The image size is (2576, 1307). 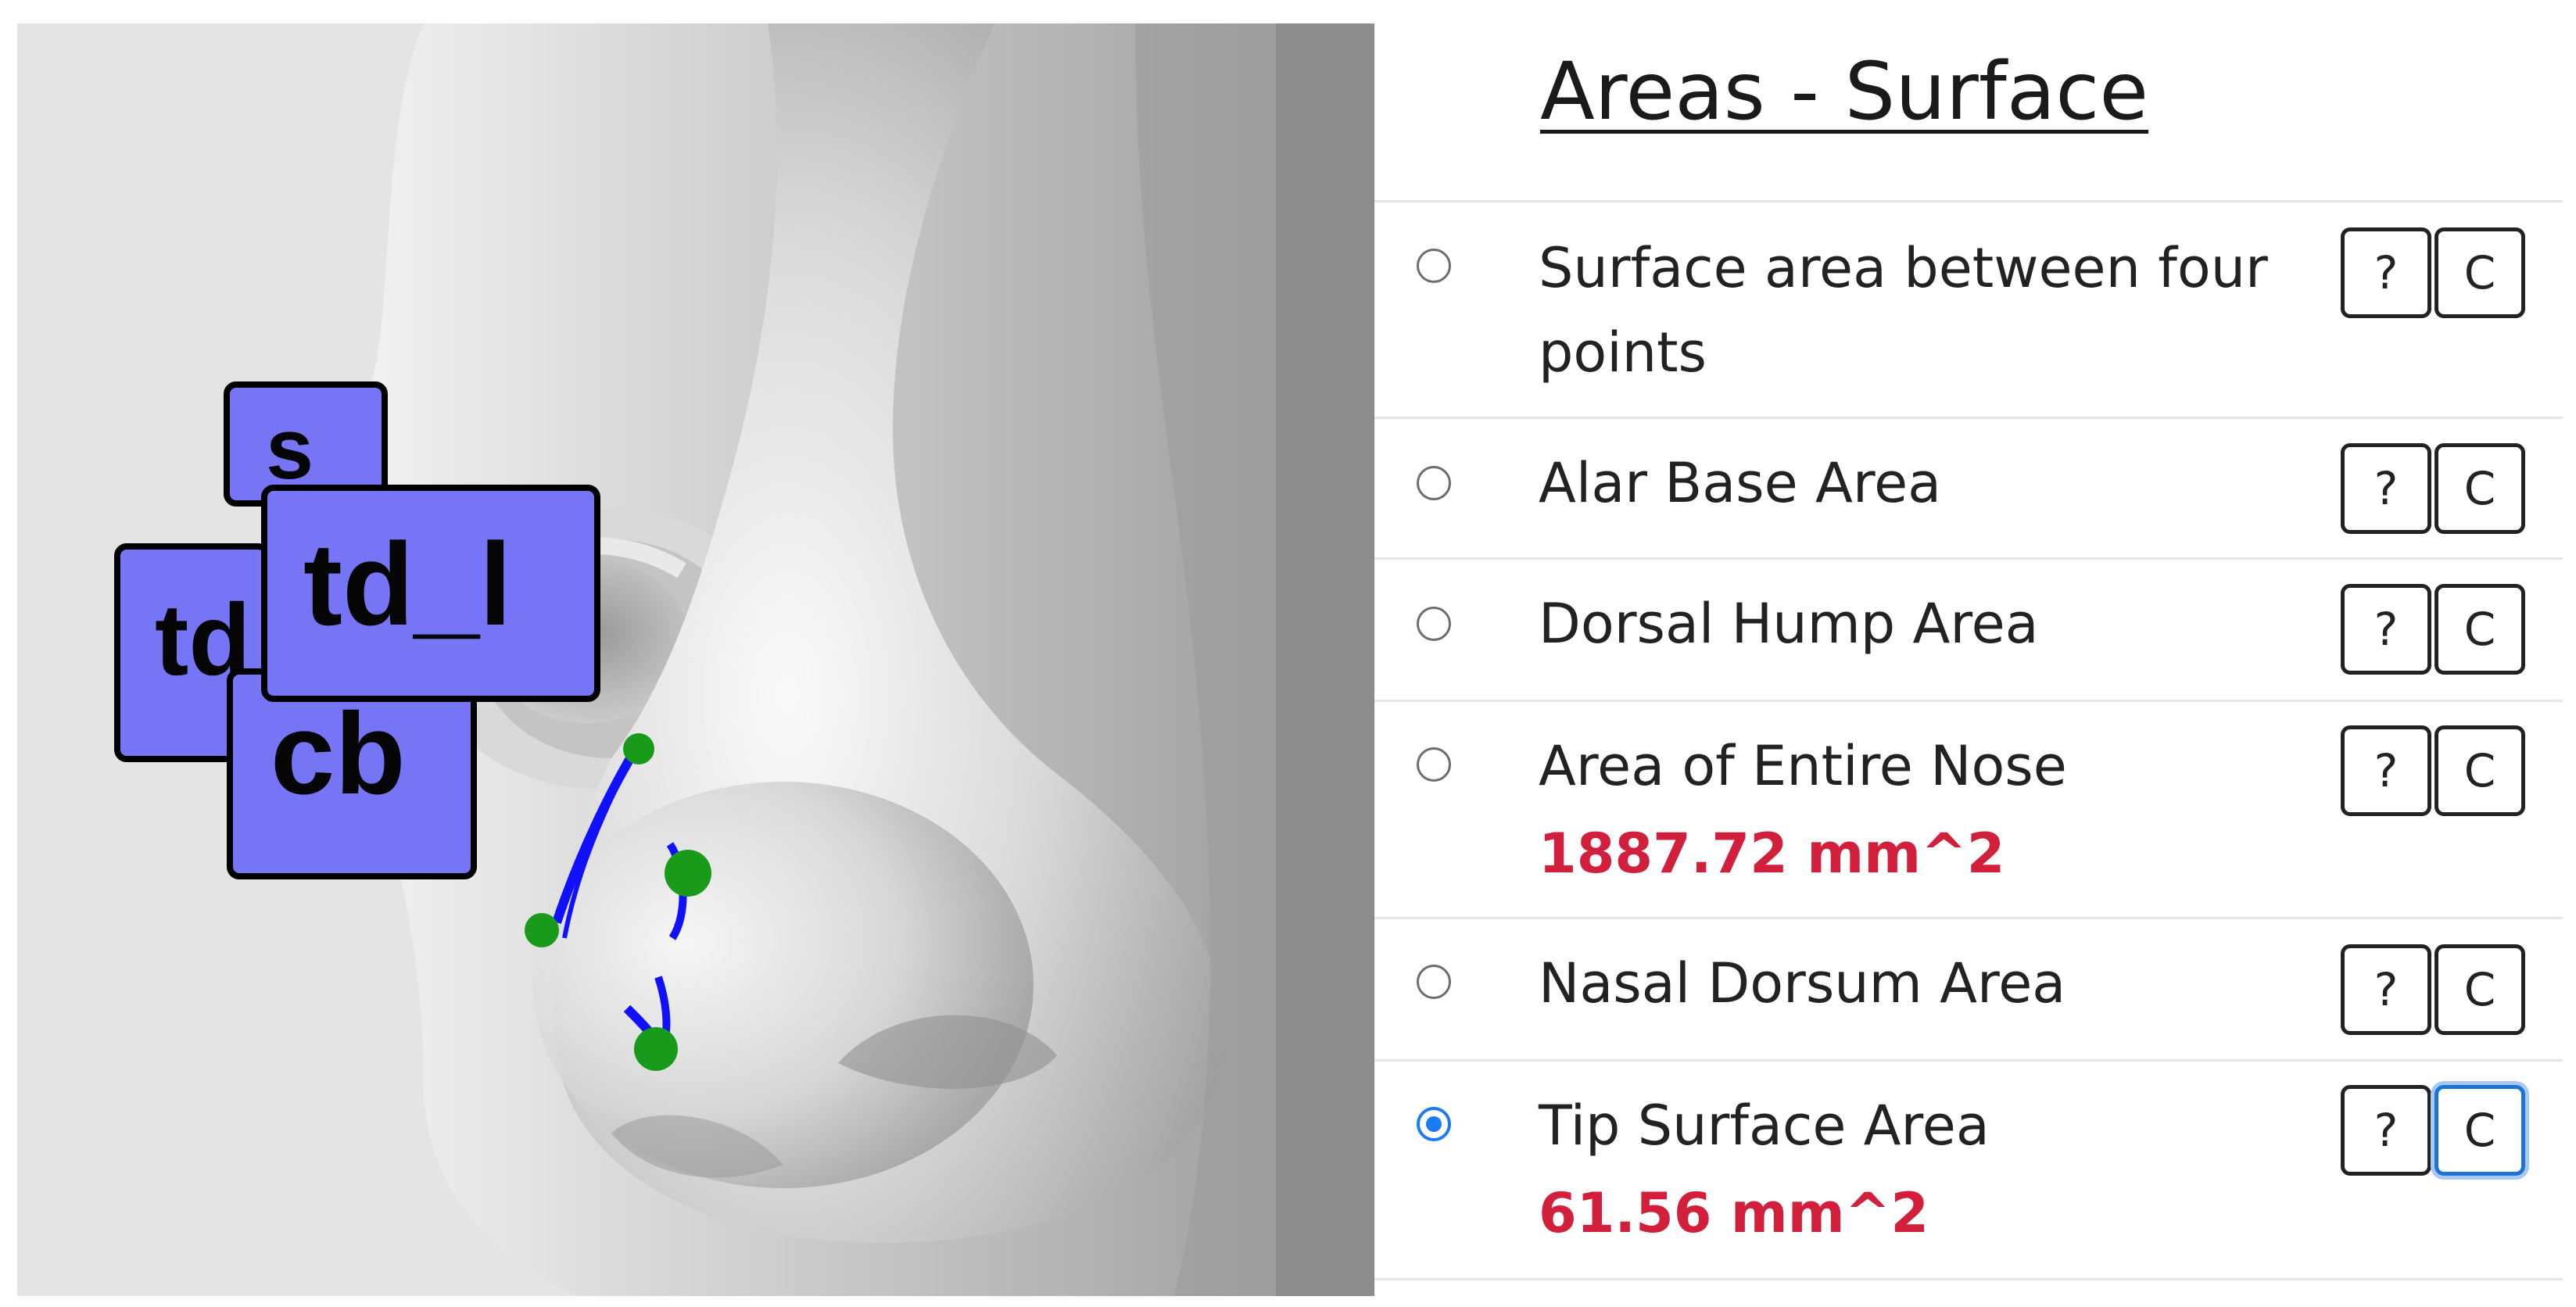 I want to click on panel-title: Areas - Surface, so click(x=1844, y=92).